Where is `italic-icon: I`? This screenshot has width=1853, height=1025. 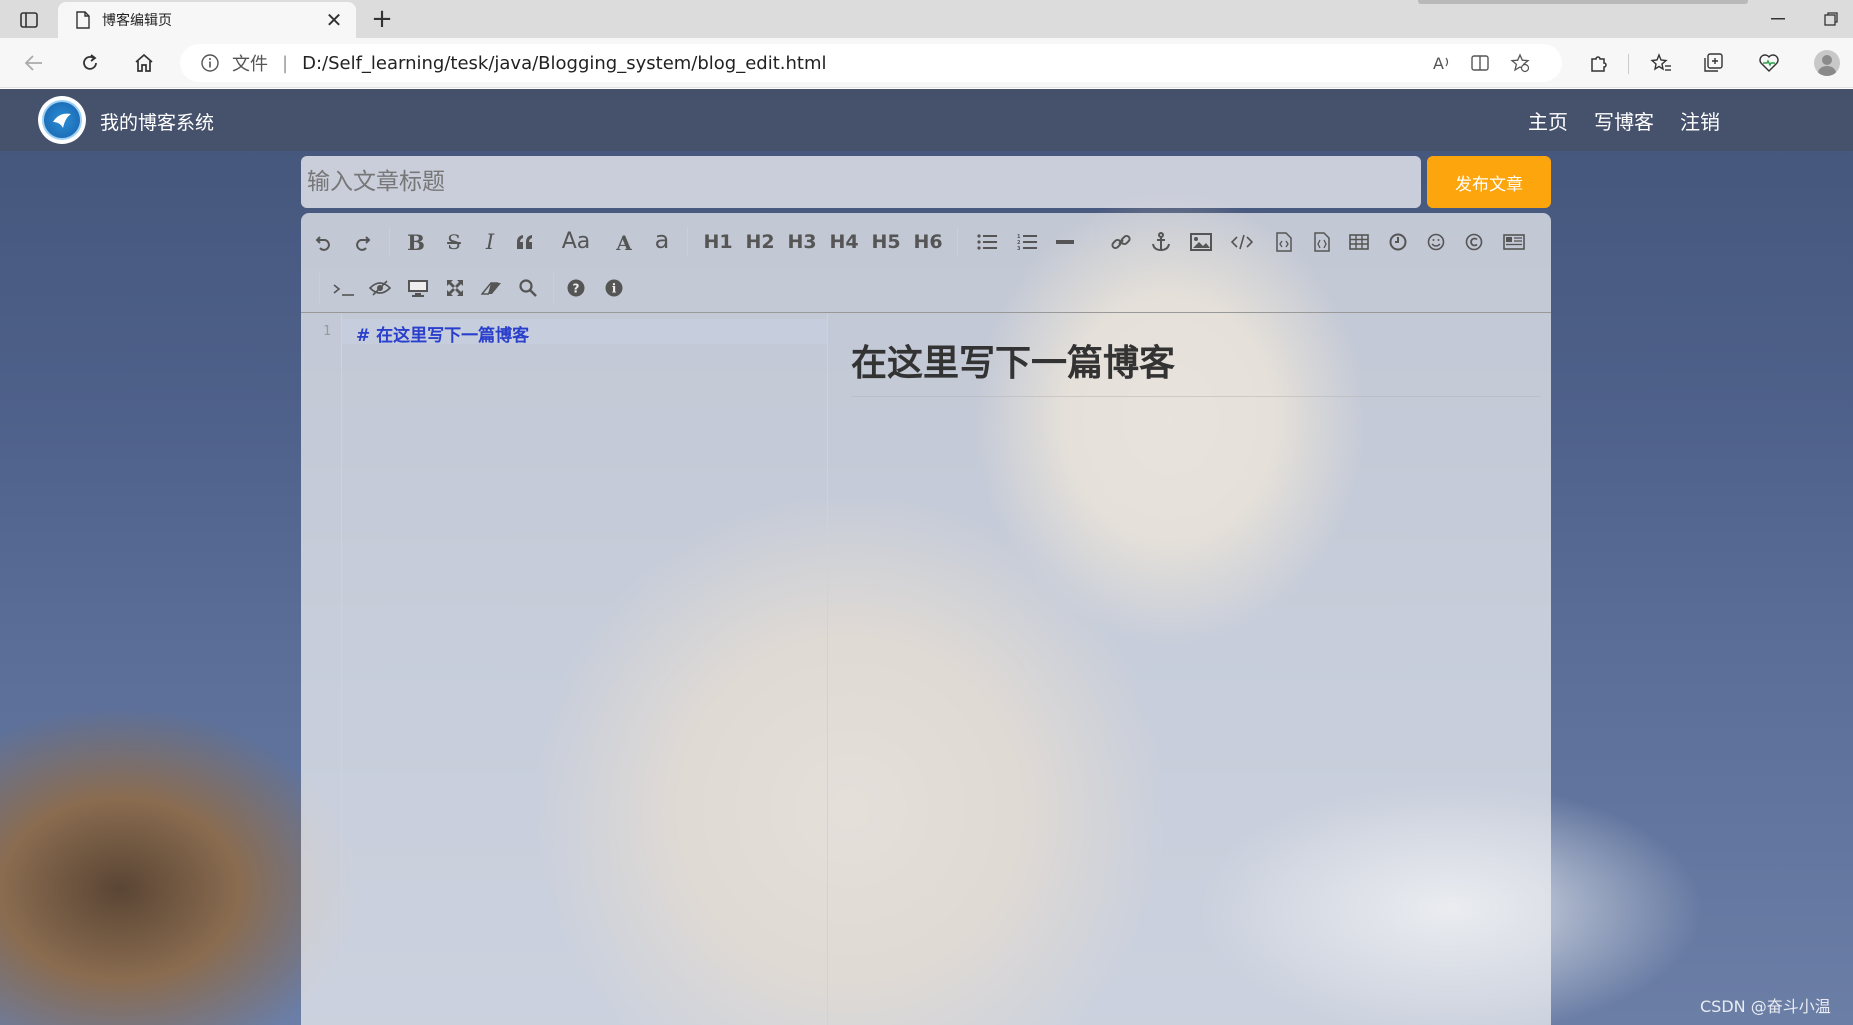
italic-icon: I is located at coordinates (490, 242).